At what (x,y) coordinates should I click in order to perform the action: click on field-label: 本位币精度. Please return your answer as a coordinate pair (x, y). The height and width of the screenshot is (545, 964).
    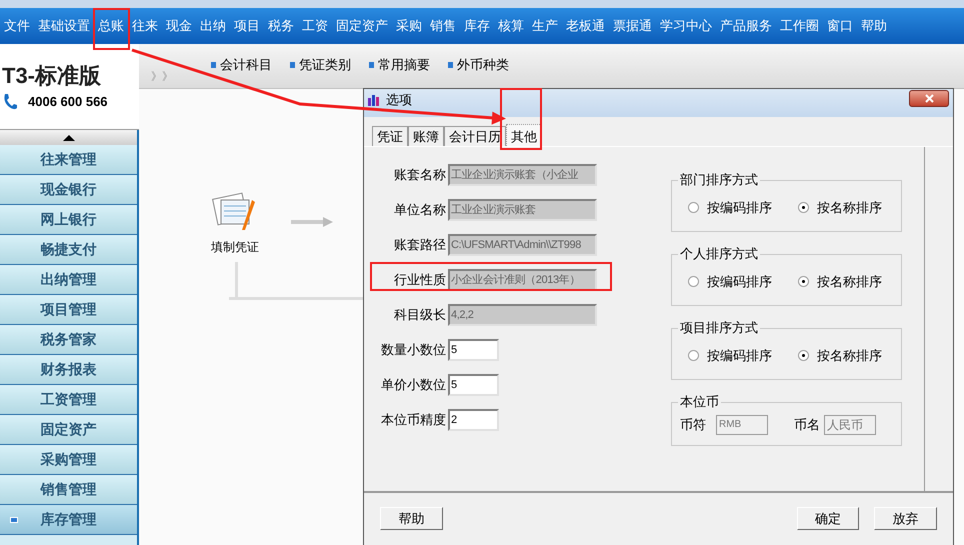
    Looking at the image, I should click on (413, 419).